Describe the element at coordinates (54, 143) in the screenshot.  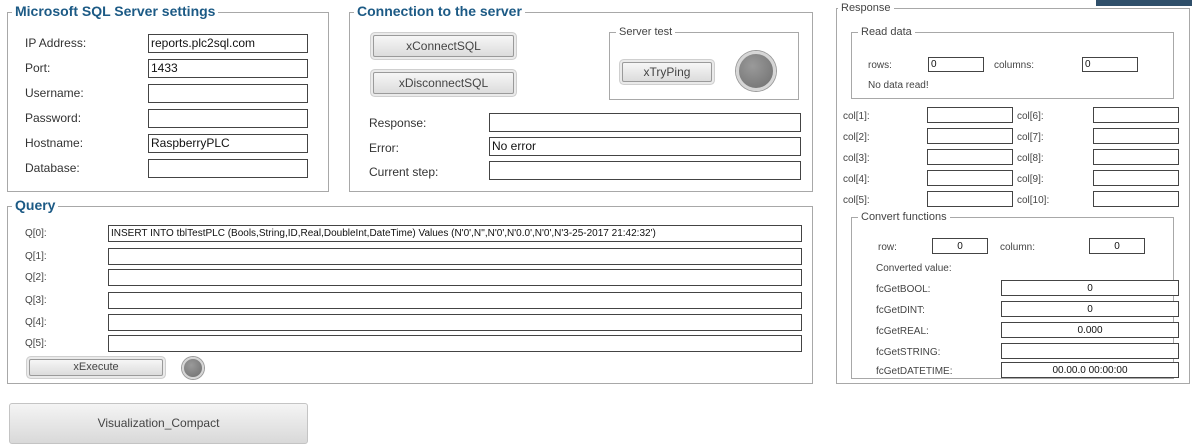
I see `hostname-label: Hostname:` at that location.